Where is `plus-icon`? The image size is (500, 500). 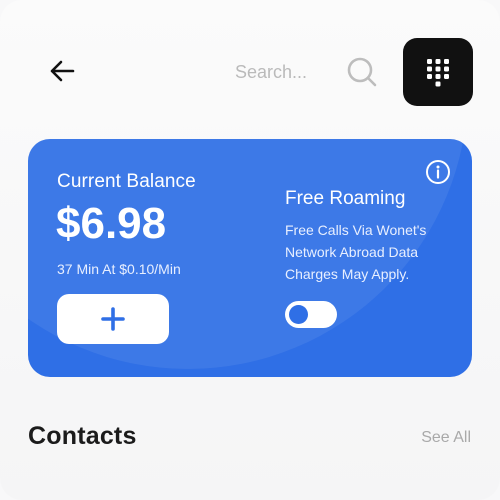
plus-icon is located at coordinates (113, 319).